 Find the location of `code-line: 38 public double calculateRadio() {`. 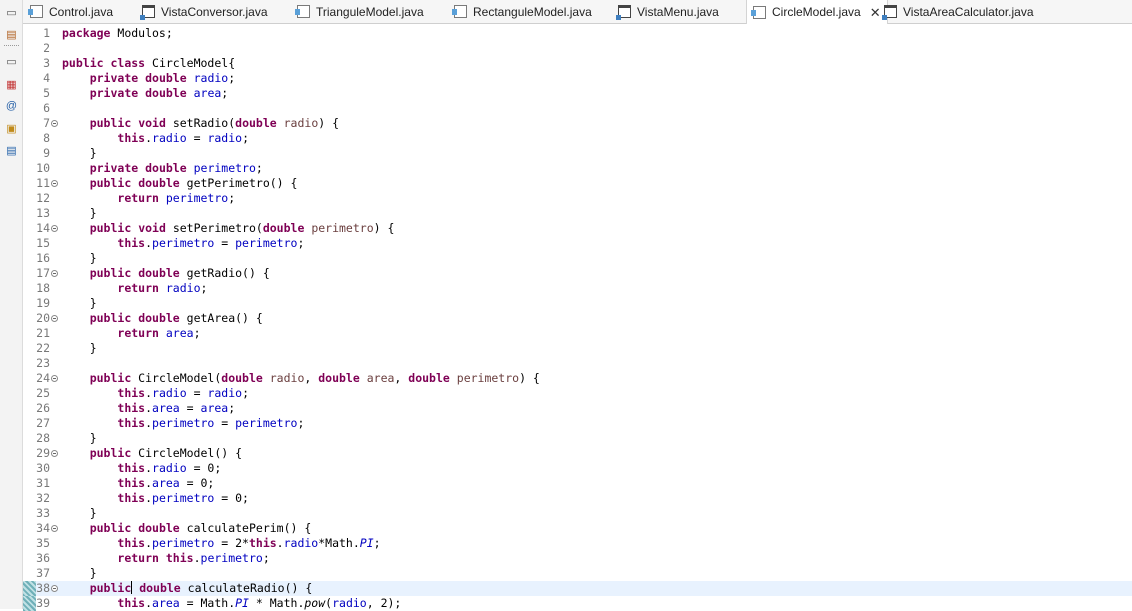

code-line: 38 public double calculateRadio() { is located at coordinates (577, 588).